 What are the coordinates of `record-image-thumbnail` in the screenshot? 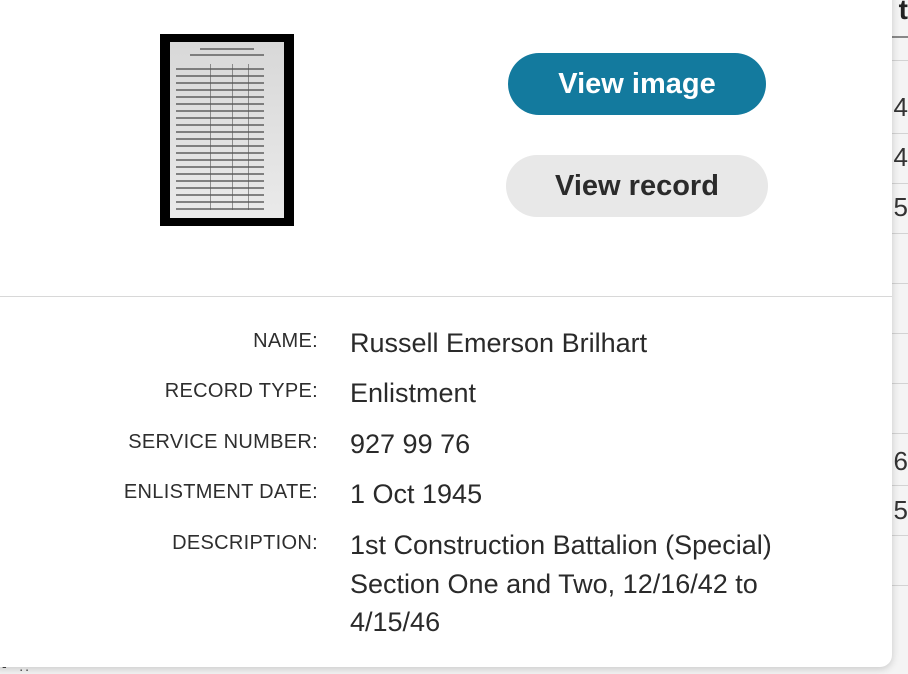 It's located at (227, 130).